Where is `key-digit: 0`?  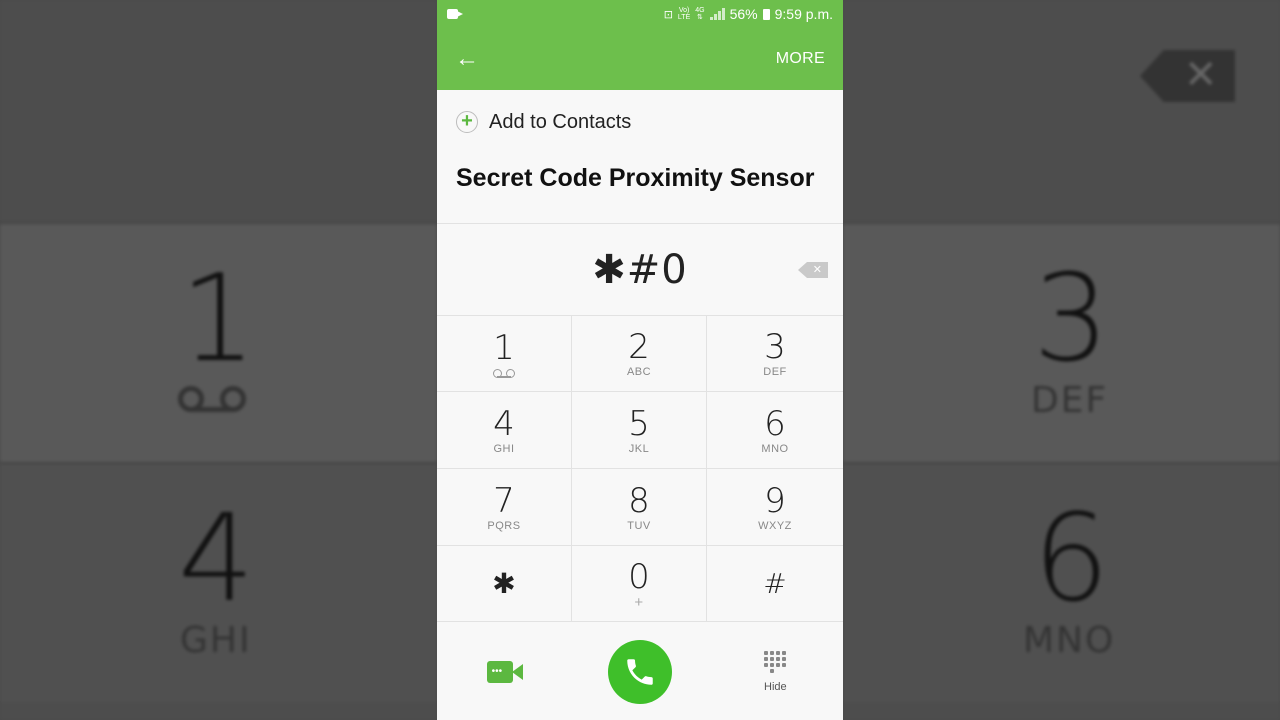
key-digit: 0 is located at coordinates (639, 577).